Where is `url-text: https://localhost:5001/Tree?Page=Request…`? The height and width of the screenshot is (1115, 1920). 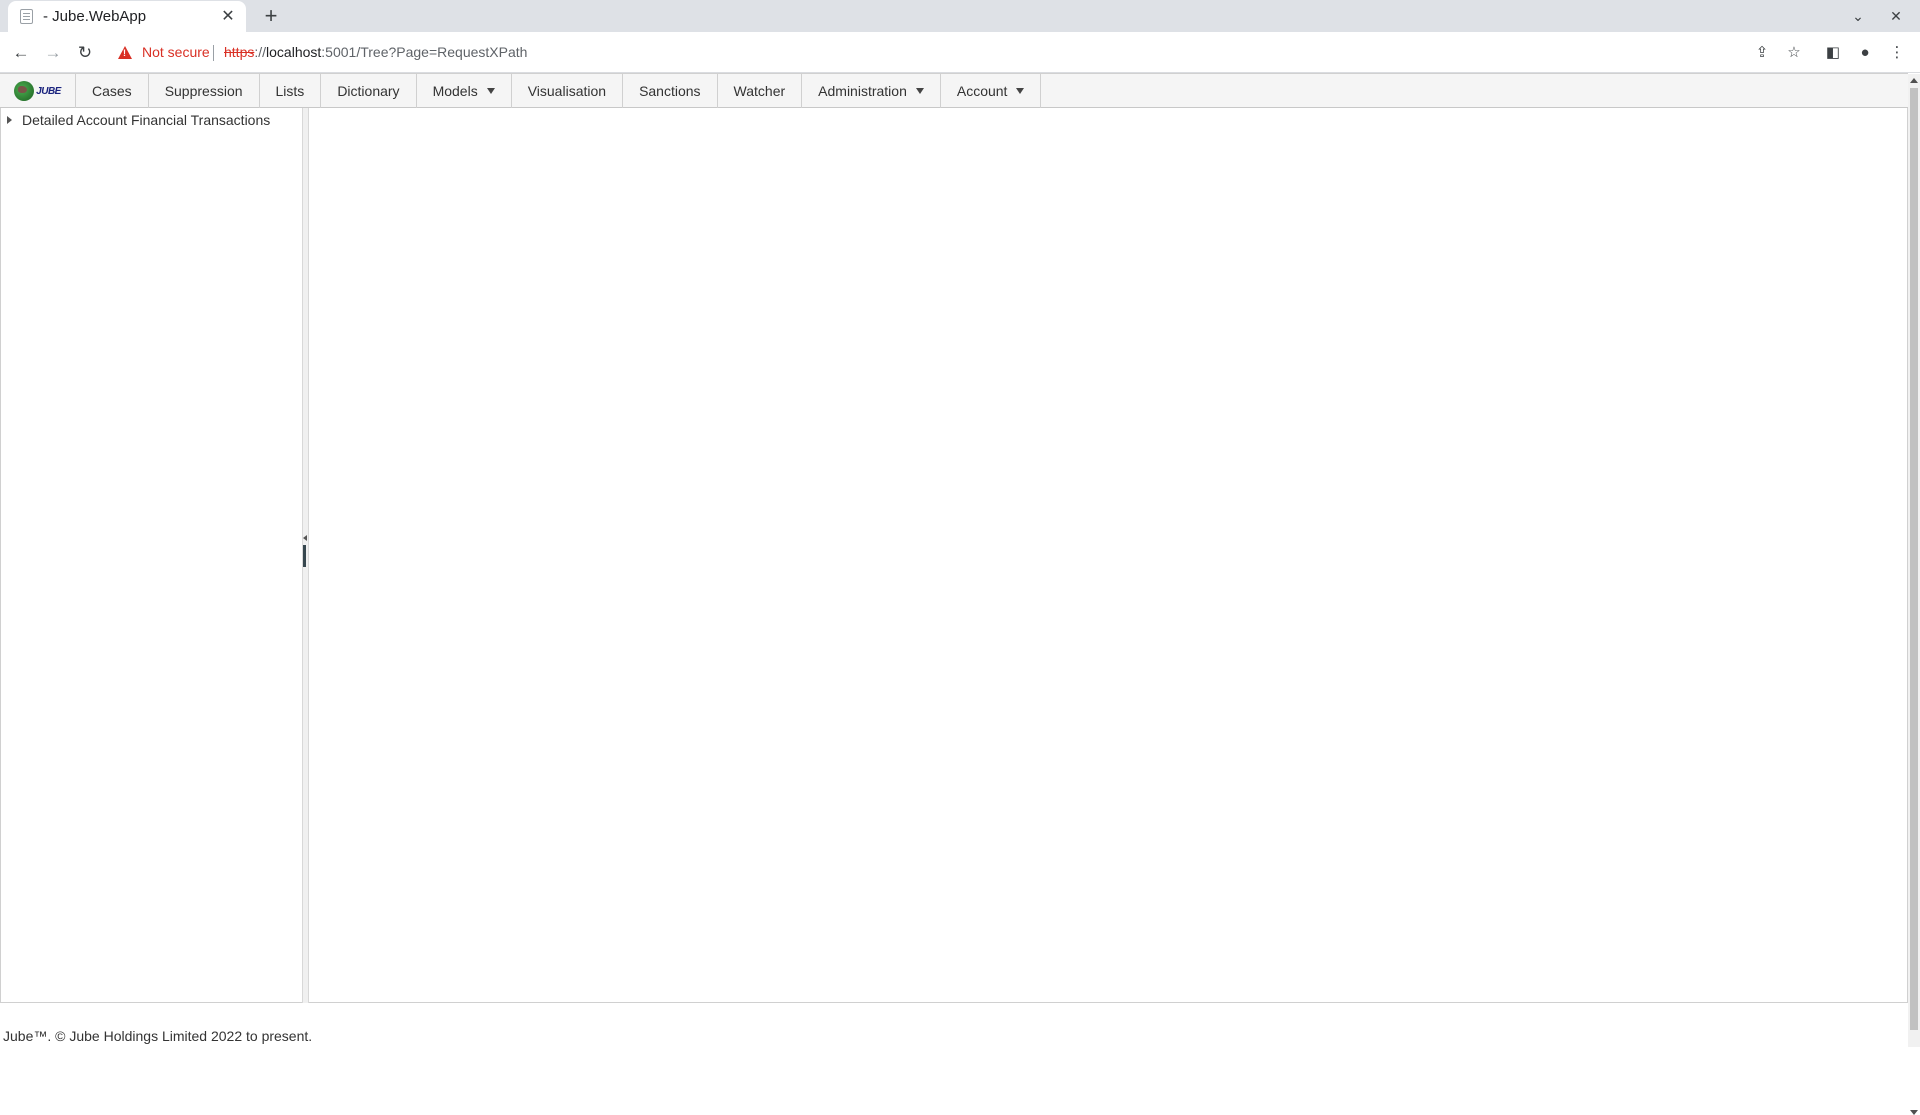 url-text: https://localhost:5001/Tree?Page=Request… is located at coordinates (375, 52).